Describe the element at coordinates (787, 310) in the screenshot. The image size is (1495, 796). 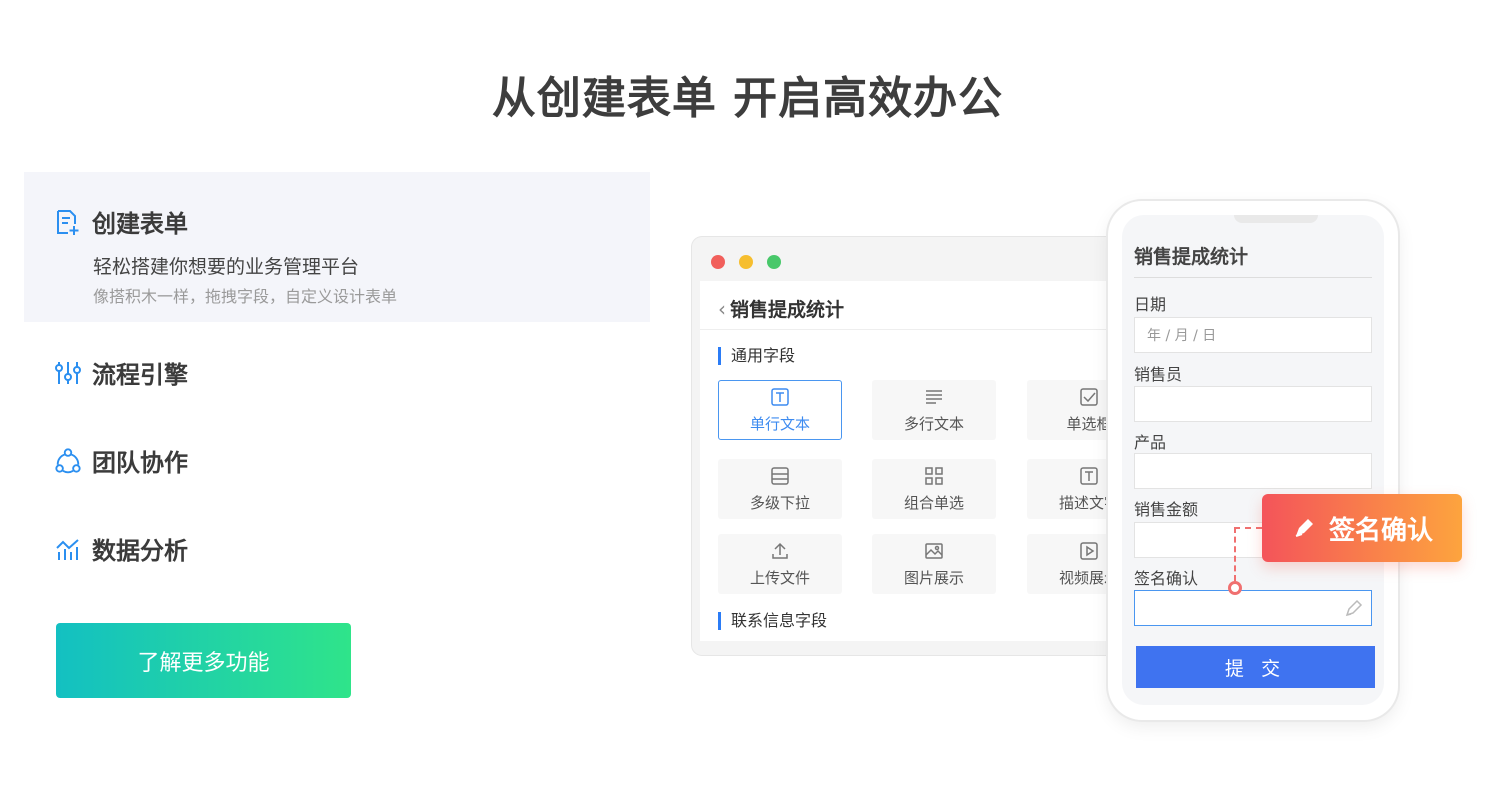
I see `window-title: 销售提成统计` at that location.